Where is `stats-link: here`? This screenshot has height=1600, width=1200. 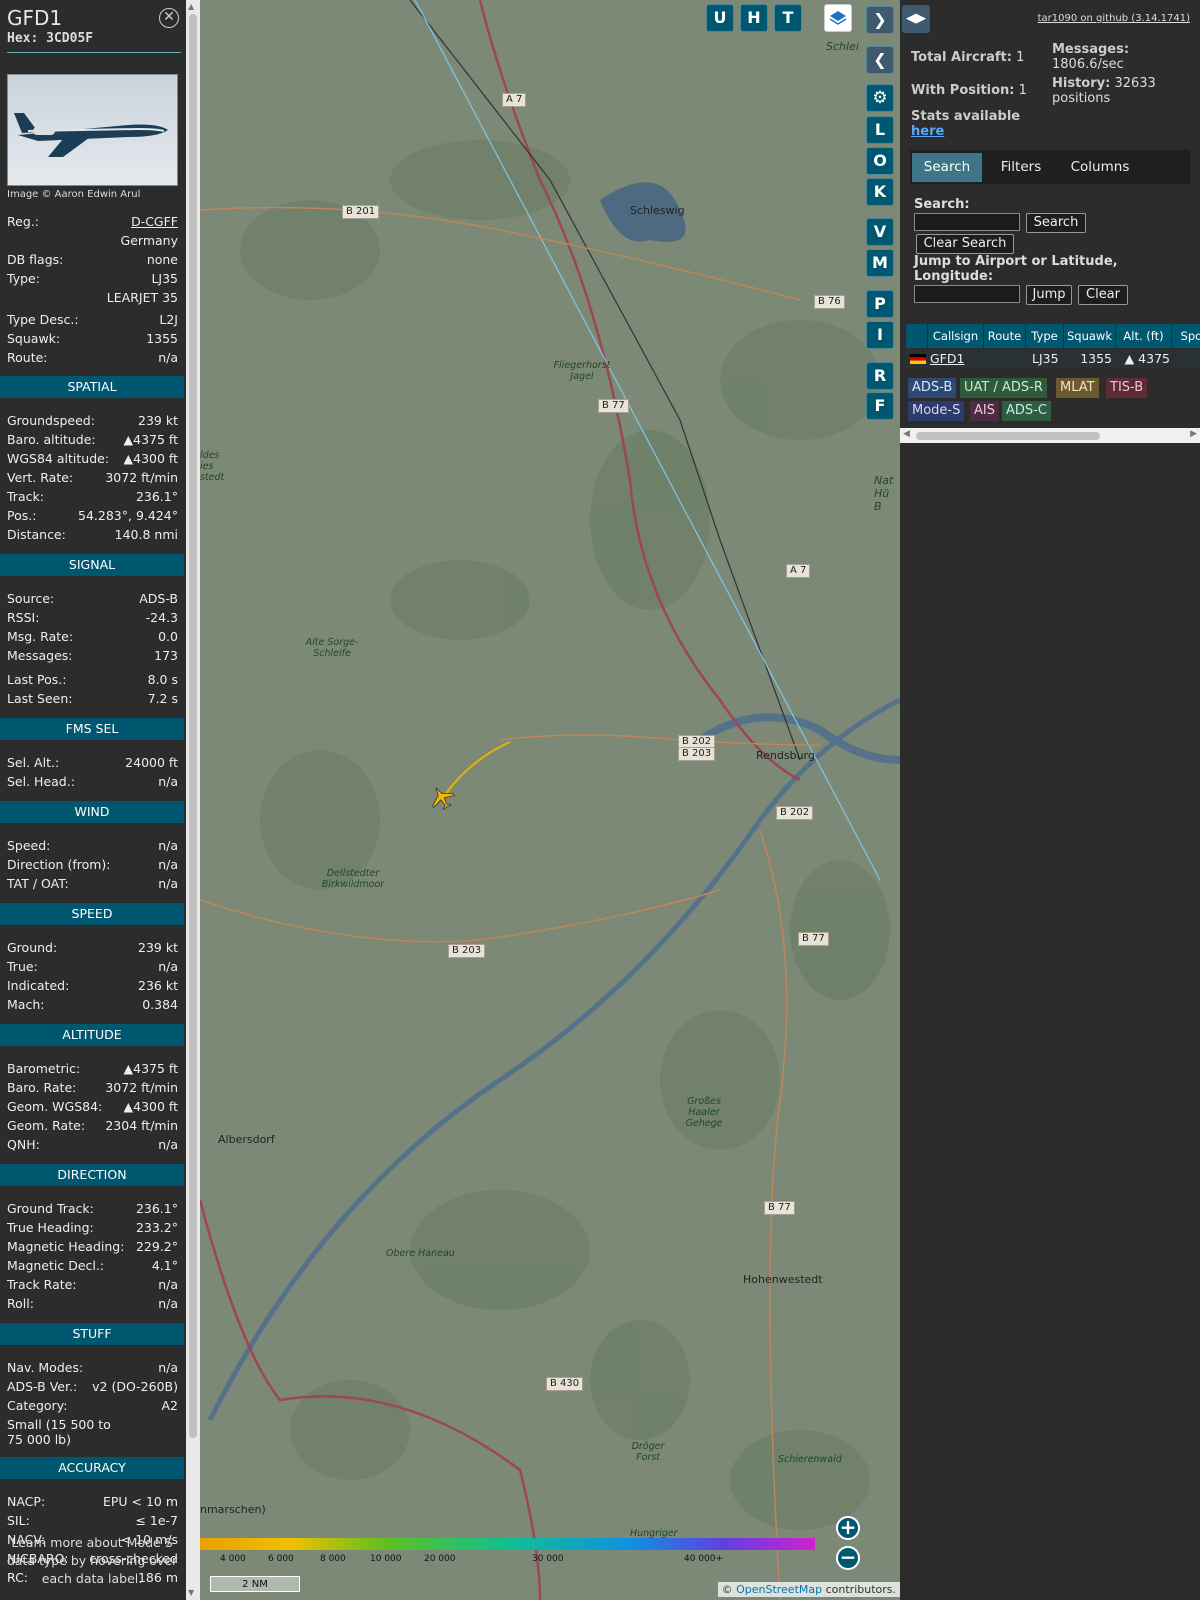
stats-link: here is located at coordinates (927, 131).